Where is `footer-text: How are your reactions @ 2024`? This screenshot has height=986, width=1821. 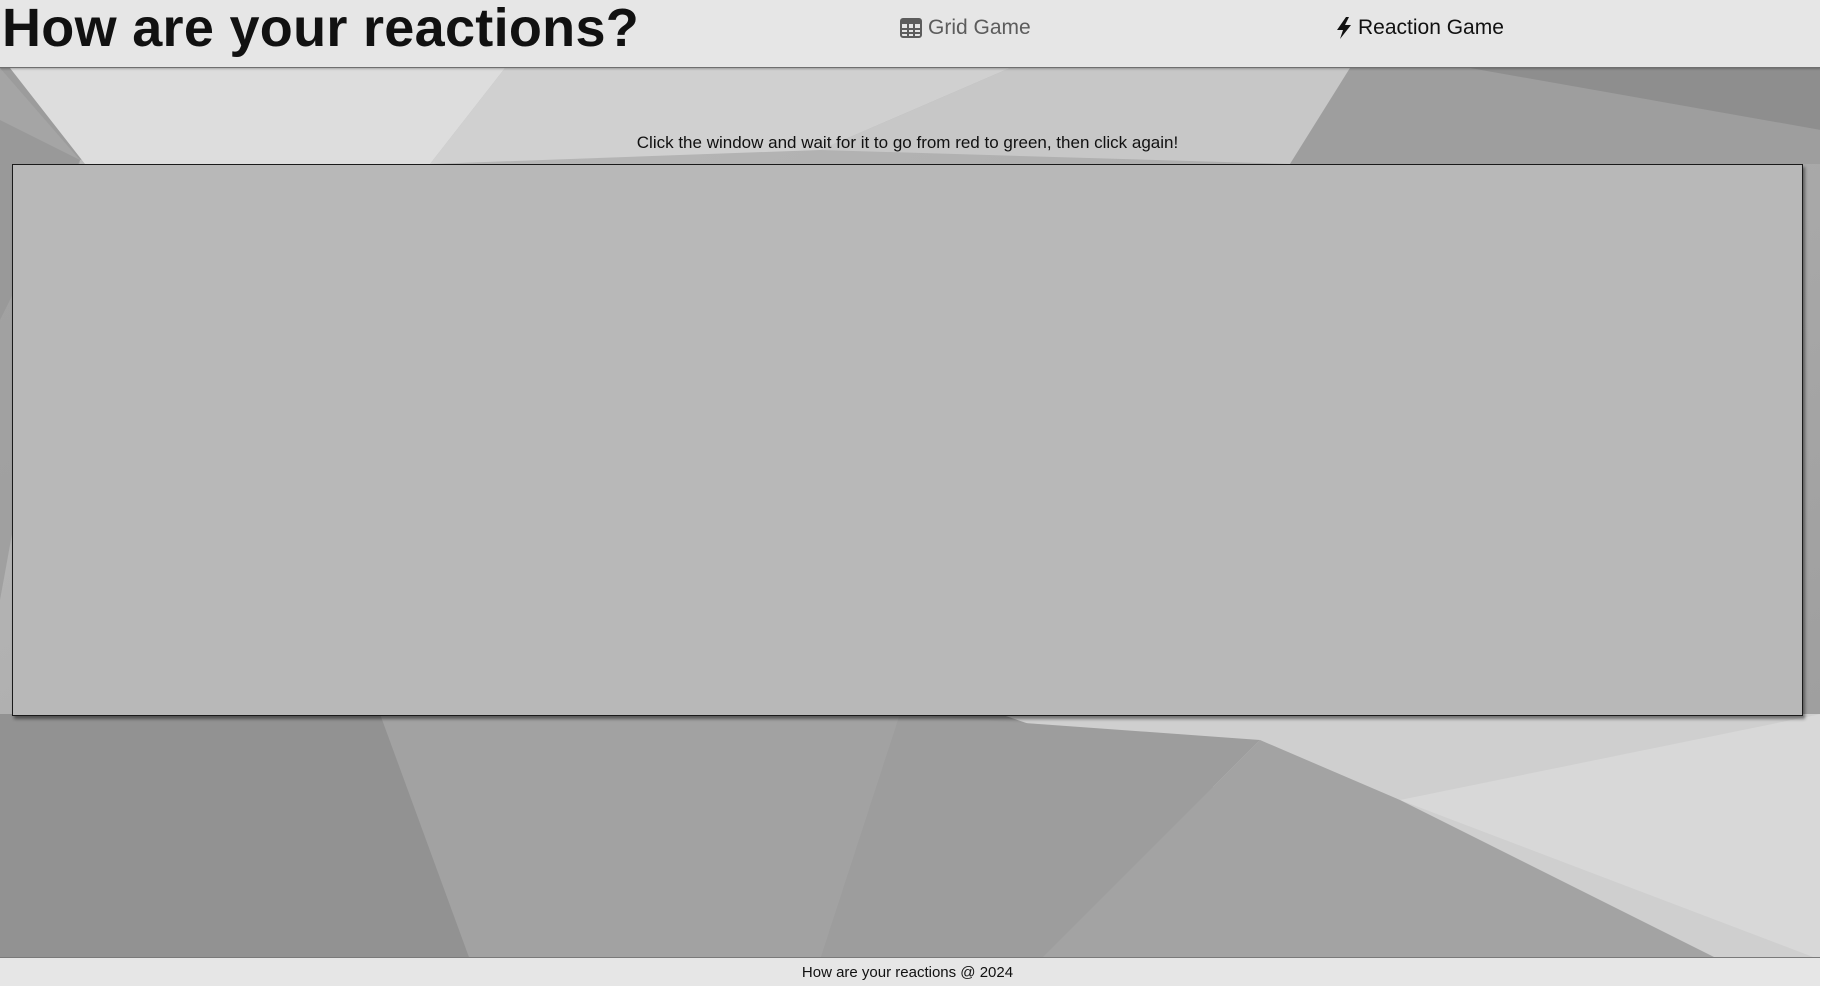 footer-text: How are your reactions @ 2024 is located at coordinates (907, 972).